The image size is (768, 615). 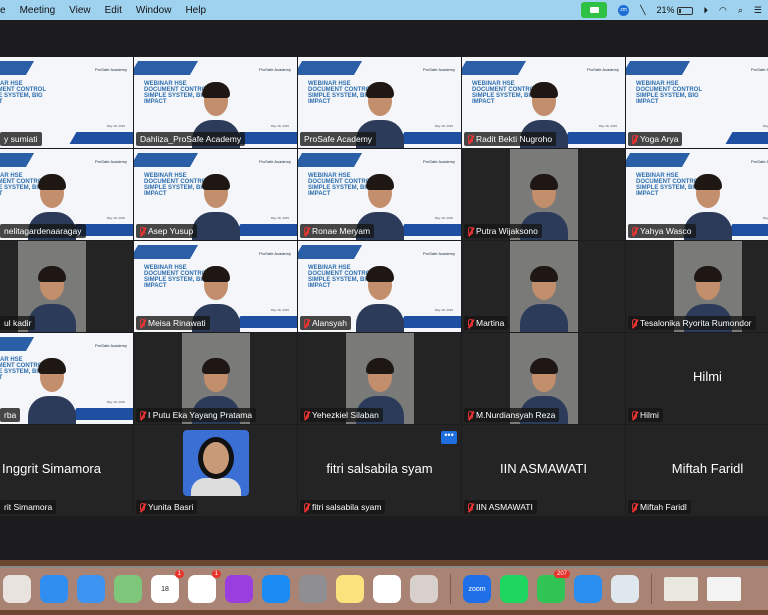 What do you see at coordinates (544, 297) in the screenshot?
I see `participant-video-person` at bounding box center [544, 297].